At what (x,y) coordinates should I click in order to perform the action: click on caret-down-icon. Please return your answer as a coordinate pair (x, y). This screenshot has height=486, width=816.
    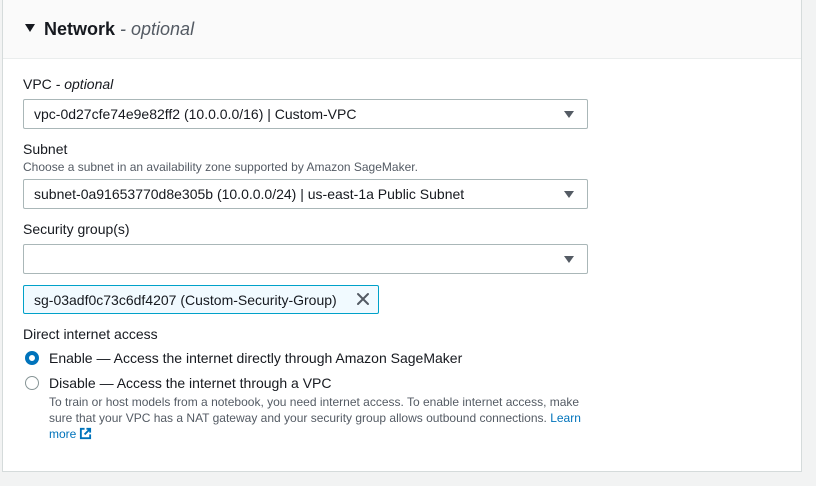
    Looking at the image, I should click on (30, 28).